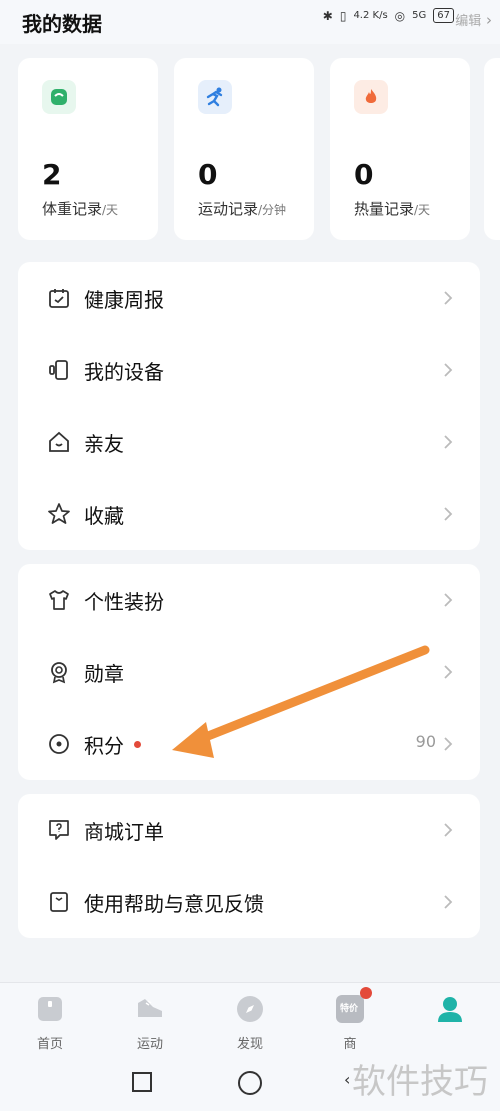  Describe the element at coordinates (59, 830) in the screenshot. I see `order-icon` at that location.